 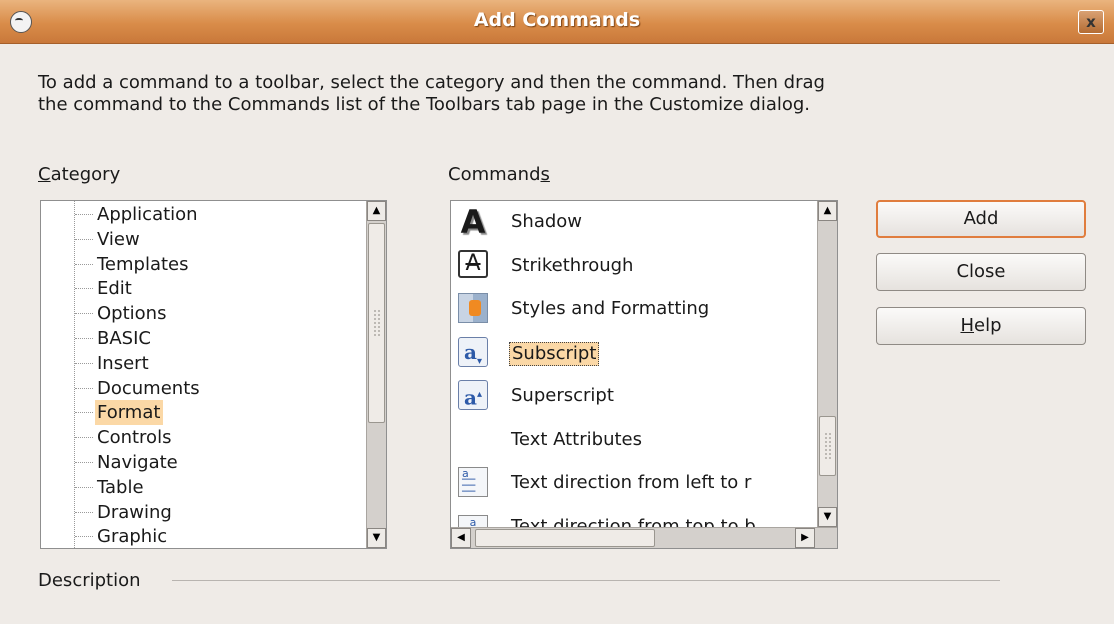 What do you see at coordinates (473, 519) in the screenshot?
I see `text-direction-ttb-icon: a` at bounding box center [473, 519].